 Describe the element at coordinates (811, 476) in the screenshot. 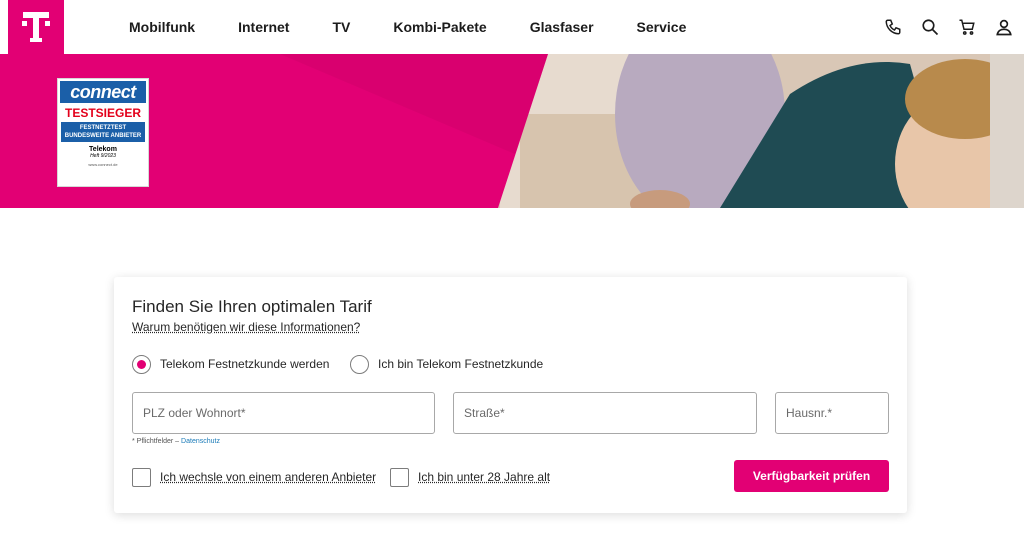

I see `check-availability-button: Verfügbarkeit prüfen` at that location.